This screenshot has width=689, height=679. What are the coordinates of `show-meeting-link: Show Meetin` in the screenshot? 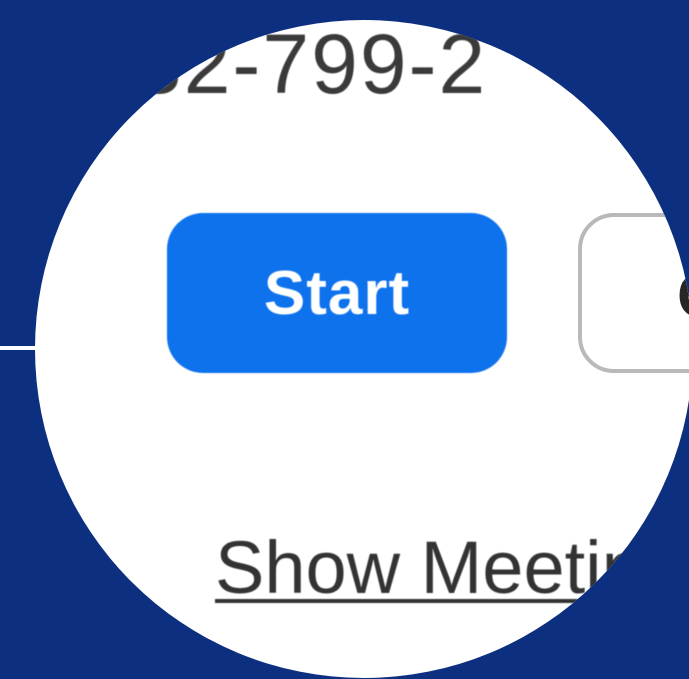 It's located at (429, 567).